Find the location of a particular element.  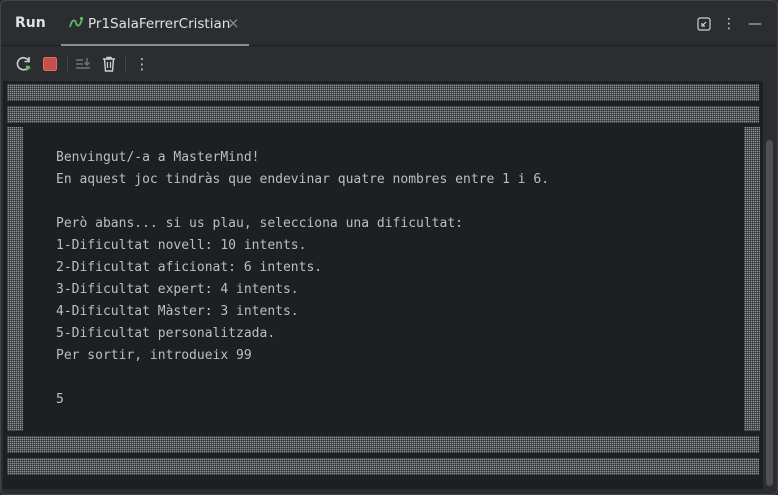

tab-label: Pr1SalaFerrerCristian is located at coordinates (159, 24).